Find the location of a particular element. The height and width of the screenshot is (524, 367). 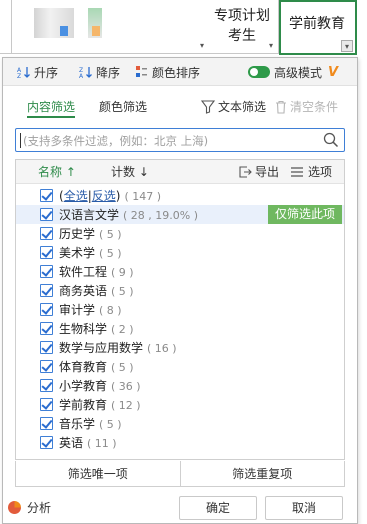

list-item: 小学教育( 36 ) is located at coordinates (180, 385).